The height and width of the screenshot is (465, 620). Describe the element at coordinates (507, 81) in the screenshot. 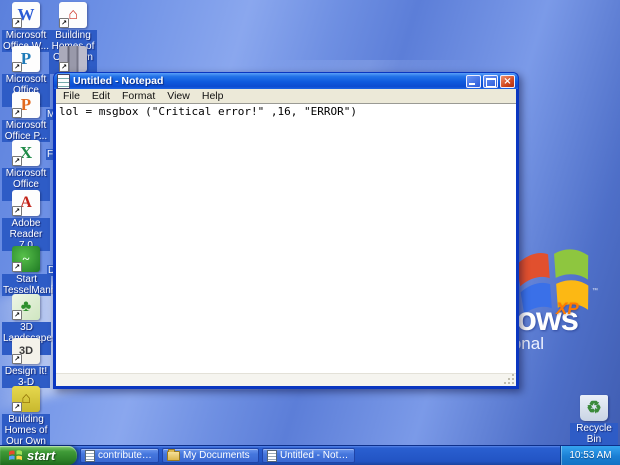

I see `close-button: ×` at that location.